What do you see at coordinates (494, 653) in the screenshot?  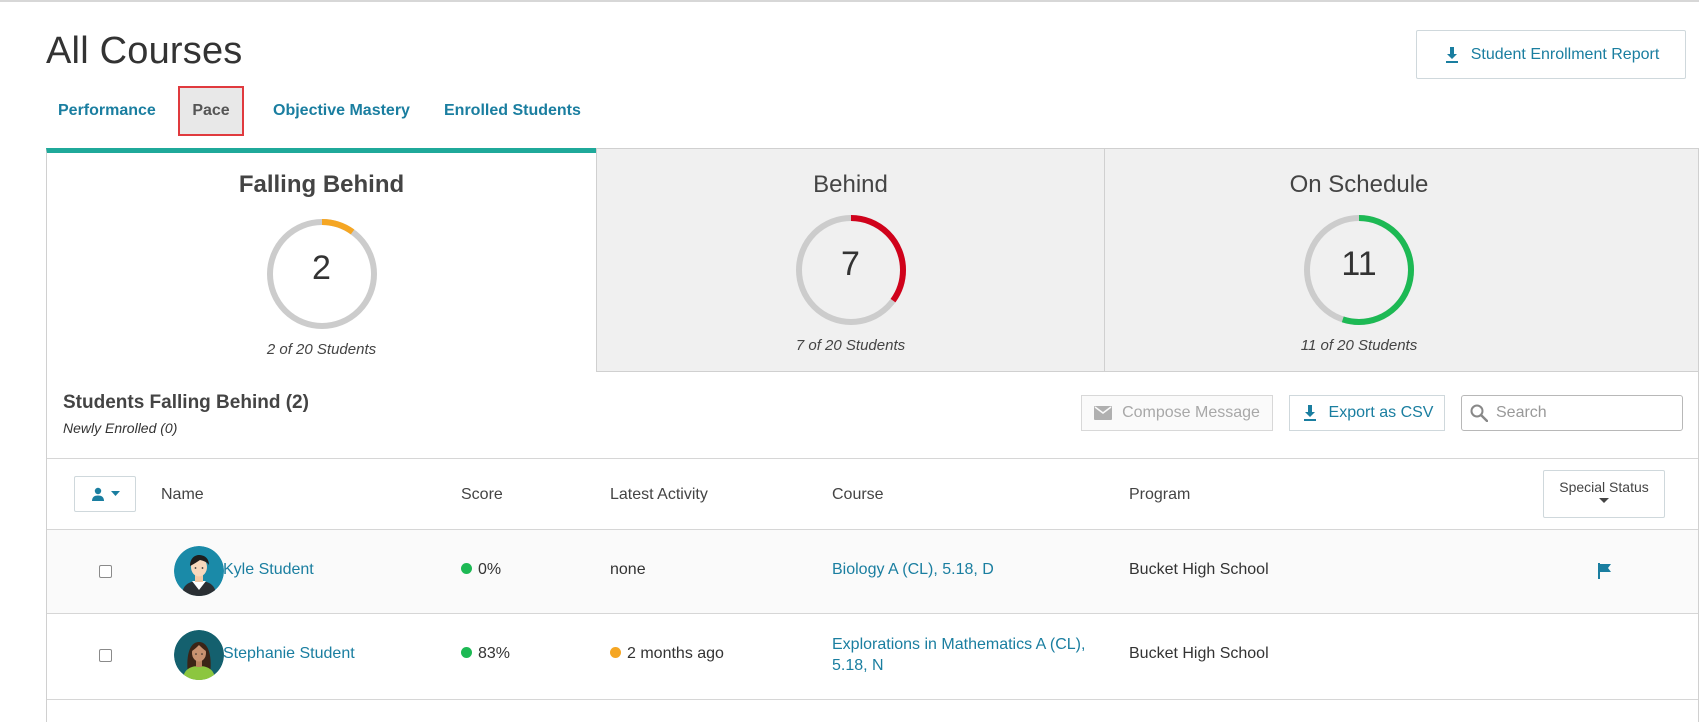 I see `score-text: 83%` at bounding box center [494, 653].